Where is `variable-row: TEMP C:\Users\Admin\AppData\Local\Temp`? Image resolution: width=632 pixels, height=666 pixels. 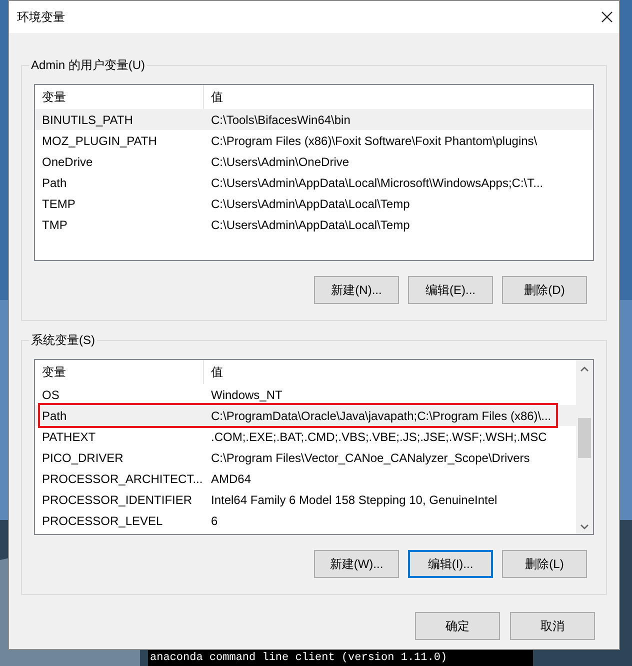
variable-row: TEMP C:\Users\Admin\AppData\Local\Temp is located at coordinates (314, 203).